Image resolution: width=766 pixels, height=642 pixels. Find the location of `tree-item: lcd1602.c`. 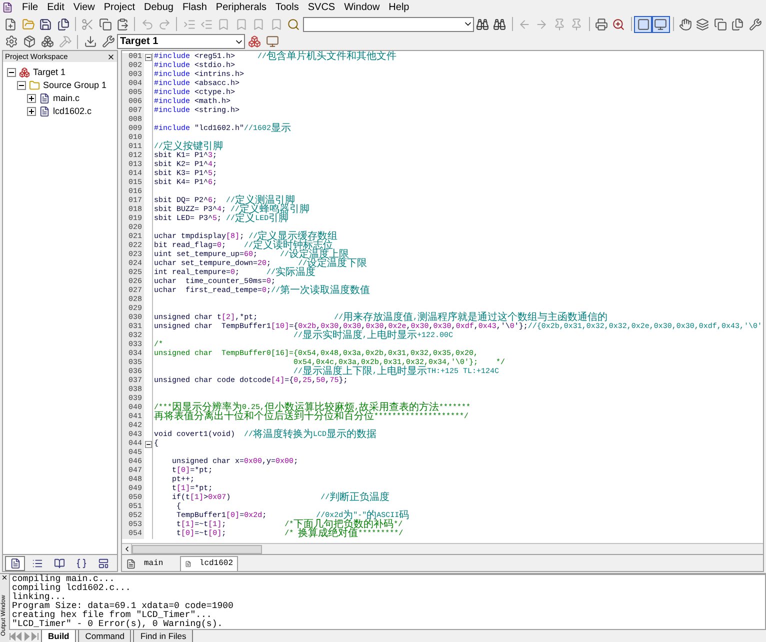

tree-item: lcd1602.c is located at coordinates (72, 111).